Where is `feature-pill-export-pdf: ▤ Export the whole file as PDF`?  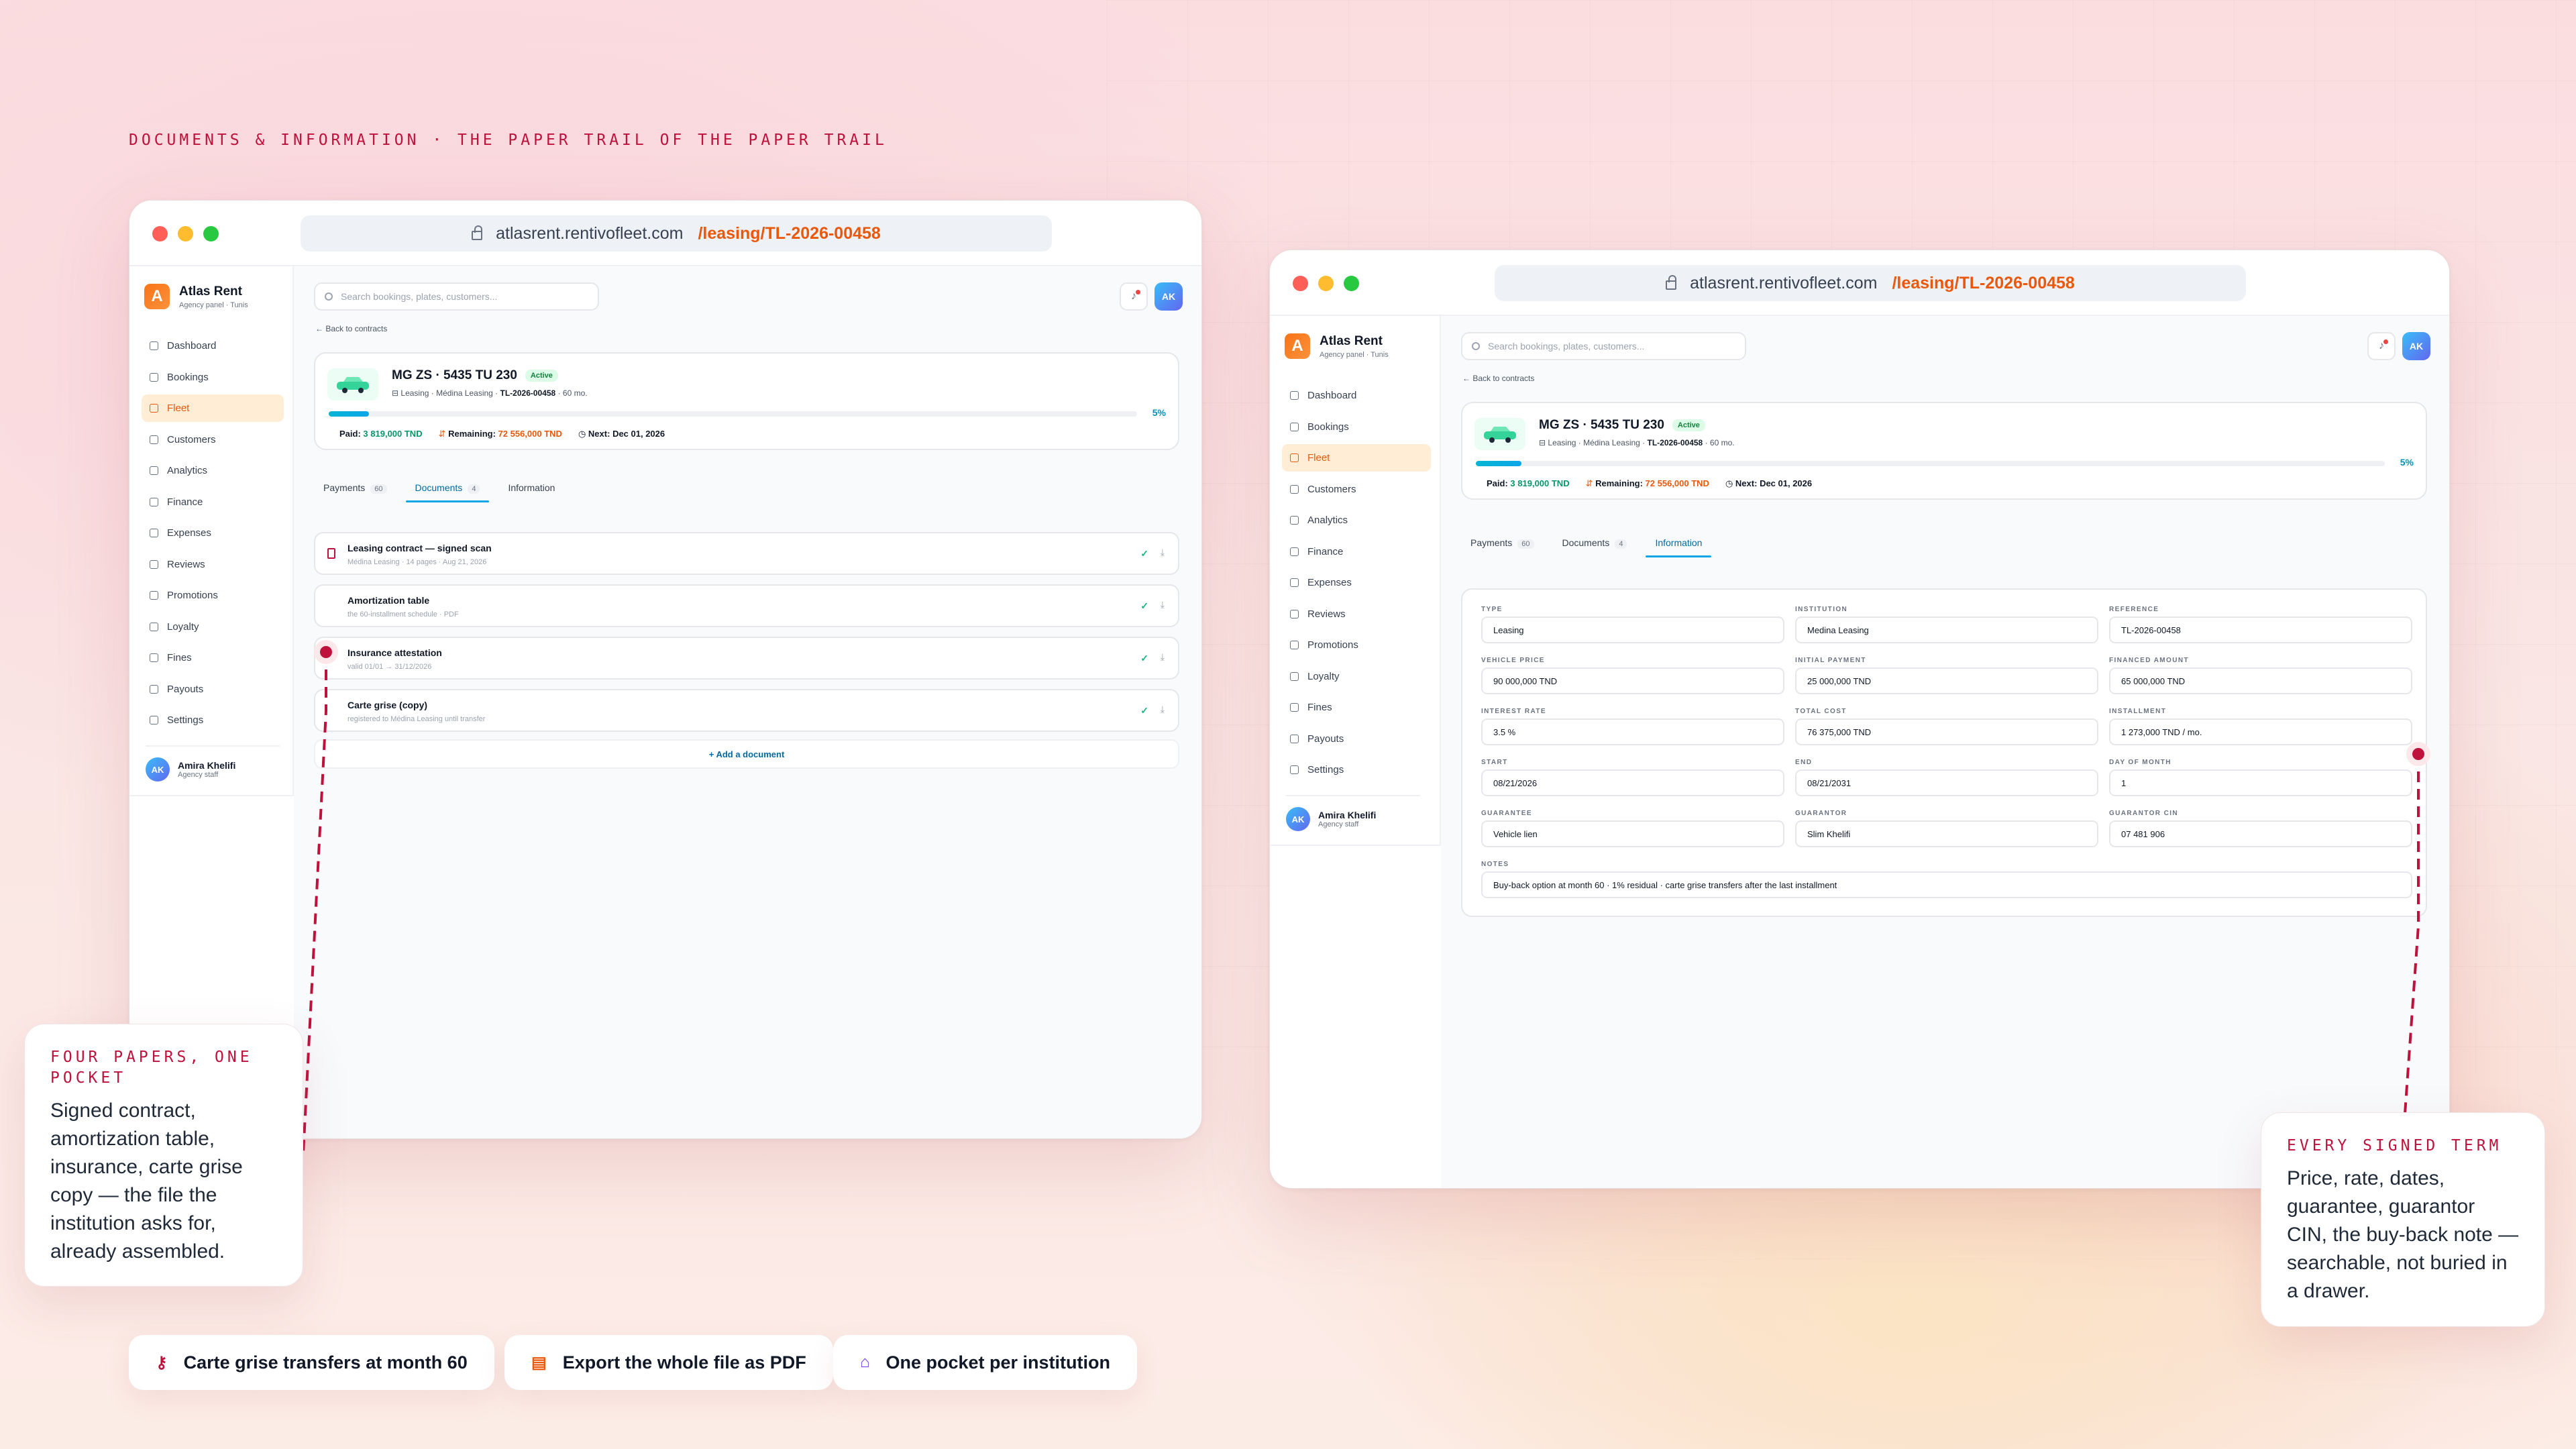 feature-pill-export-pdf: ▤ Export the whole file as PDF is located at coordinates (668, 1362).